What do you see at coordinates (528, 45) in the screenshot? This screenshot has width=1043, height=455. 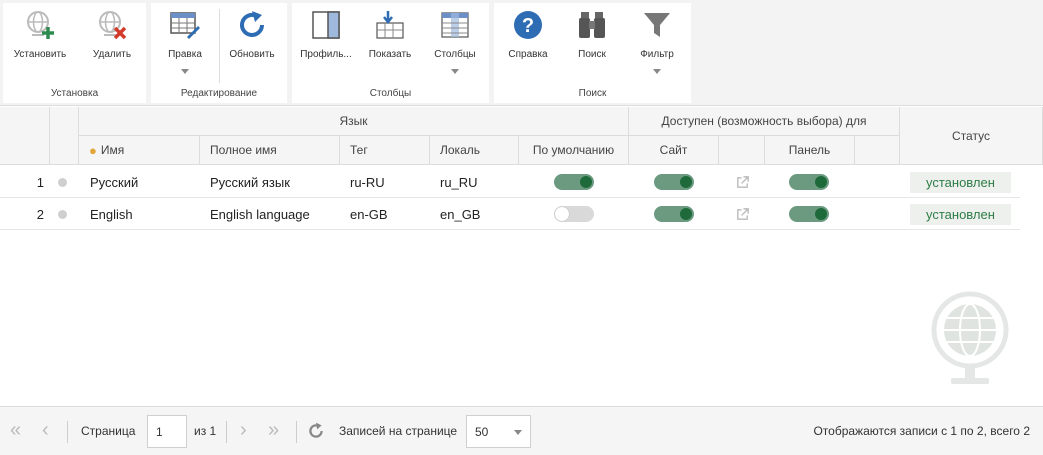 I see `help-button: ? Справка` at bounding box center [528, 45].